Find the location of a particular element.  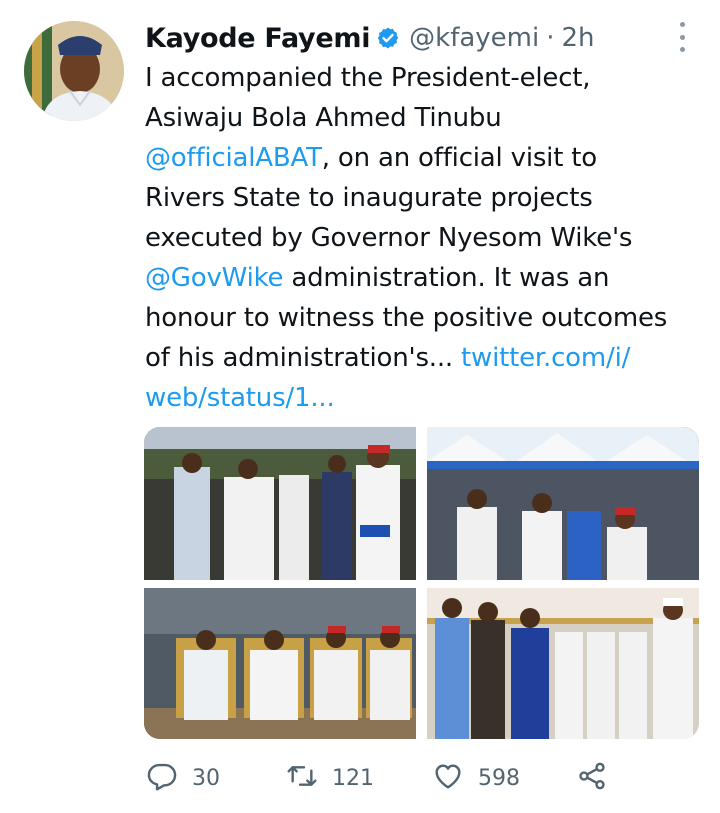

tweet-text-line: executed by Governor Nyesom Wike's is located at coordinates (430, 238).